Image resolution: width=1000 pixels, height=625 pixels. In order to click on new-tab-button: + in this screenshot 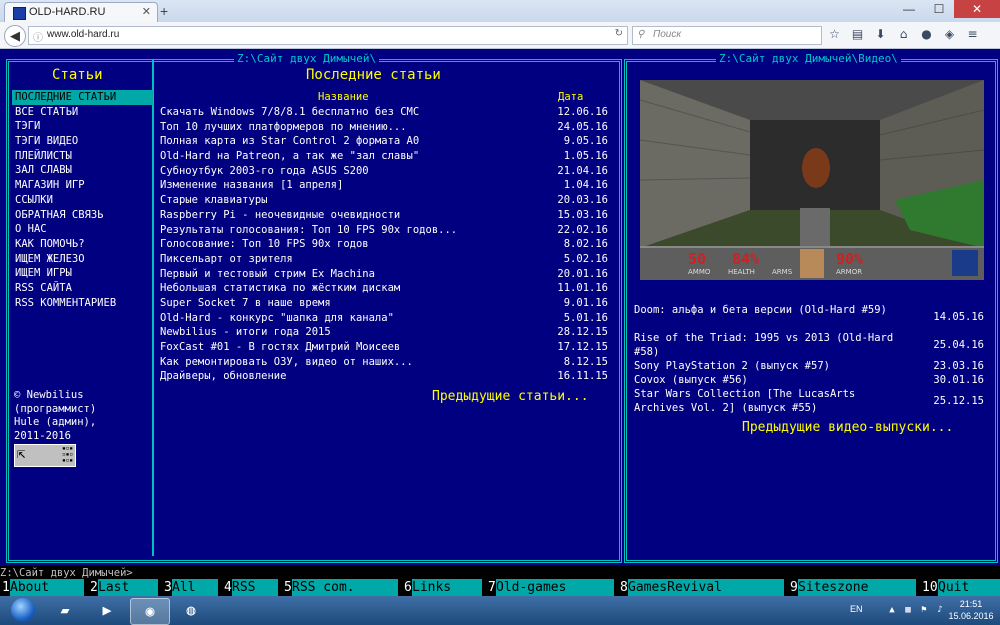, I will do `click(164, 11)`.